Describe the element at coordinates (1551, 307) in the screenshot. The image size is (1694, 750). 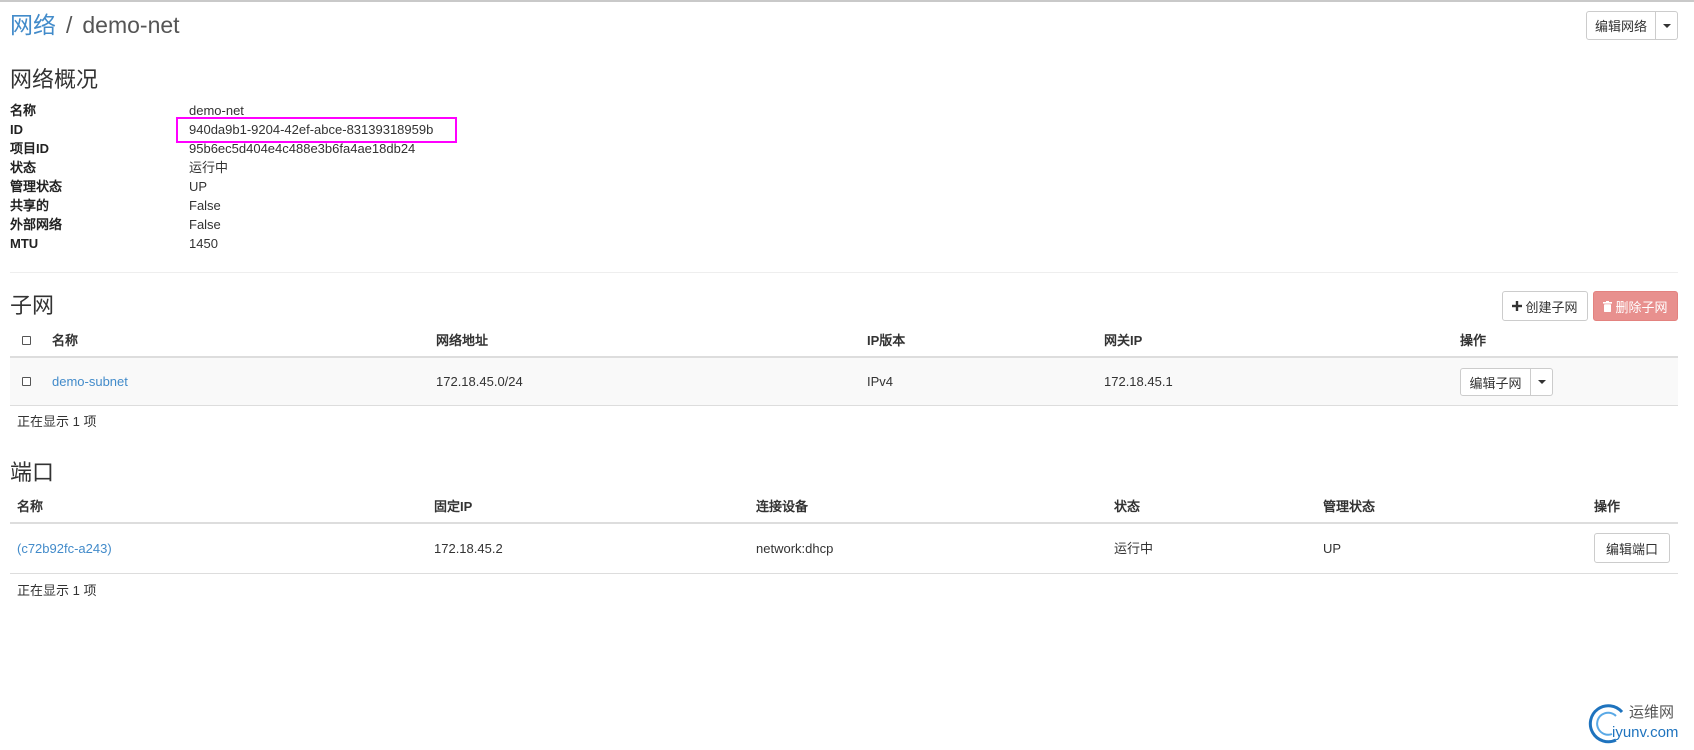
I see `create-subnet-label: 创建子网` at that location.